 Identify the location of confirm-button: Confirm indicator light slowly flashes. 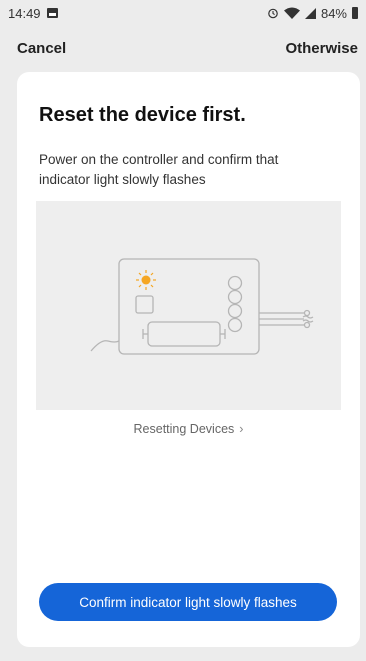
(188, 602).